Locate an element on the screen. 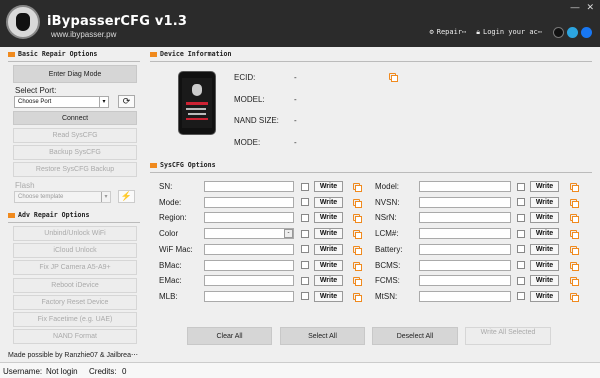 Image resolution: width=600 pixels, height=378 pixels. close-button: ✕ is located at coordinates (590, 7).